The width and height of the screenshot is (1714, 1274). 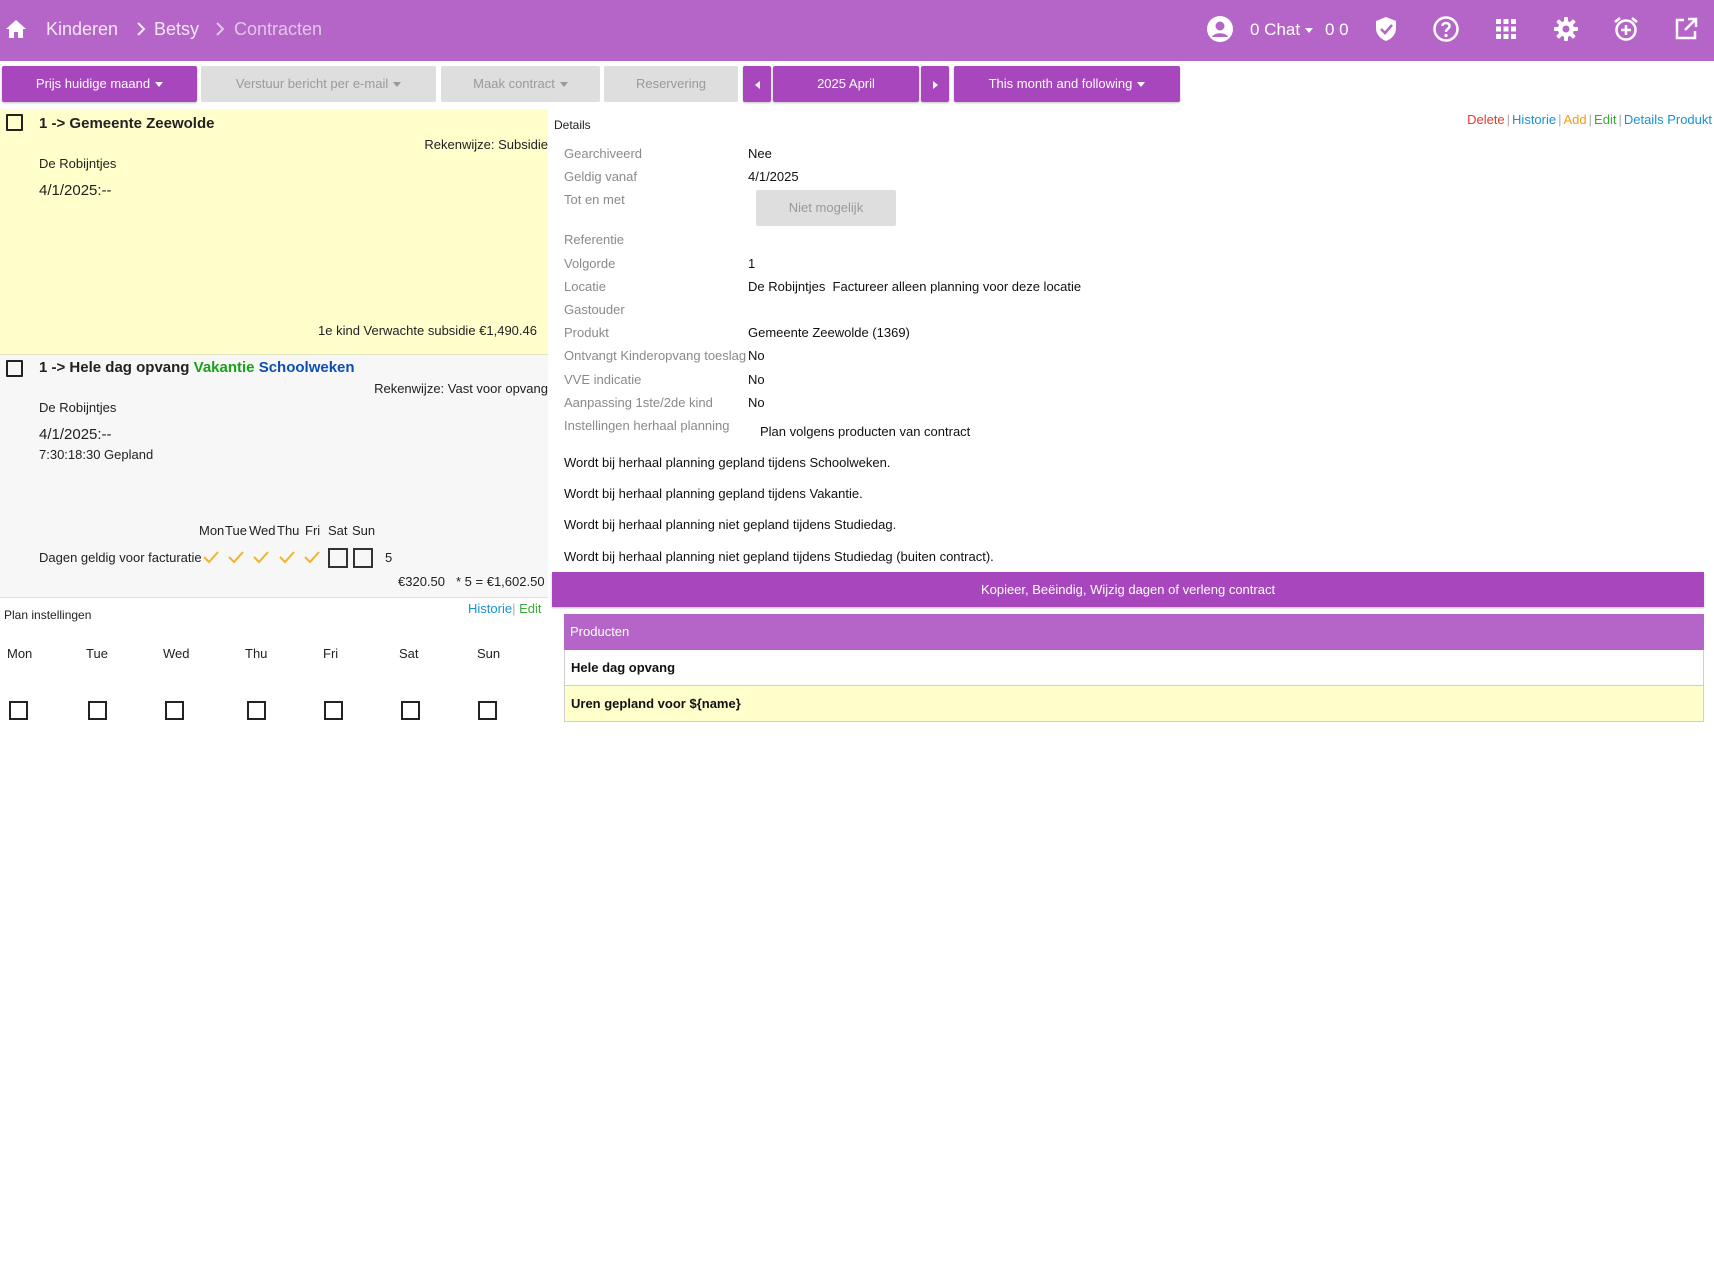 What do you see at coordinates (603, 379) in the screenshot?
I see `label-vve-indicatie: VVE indicatie` at bounding box center [603, 379].